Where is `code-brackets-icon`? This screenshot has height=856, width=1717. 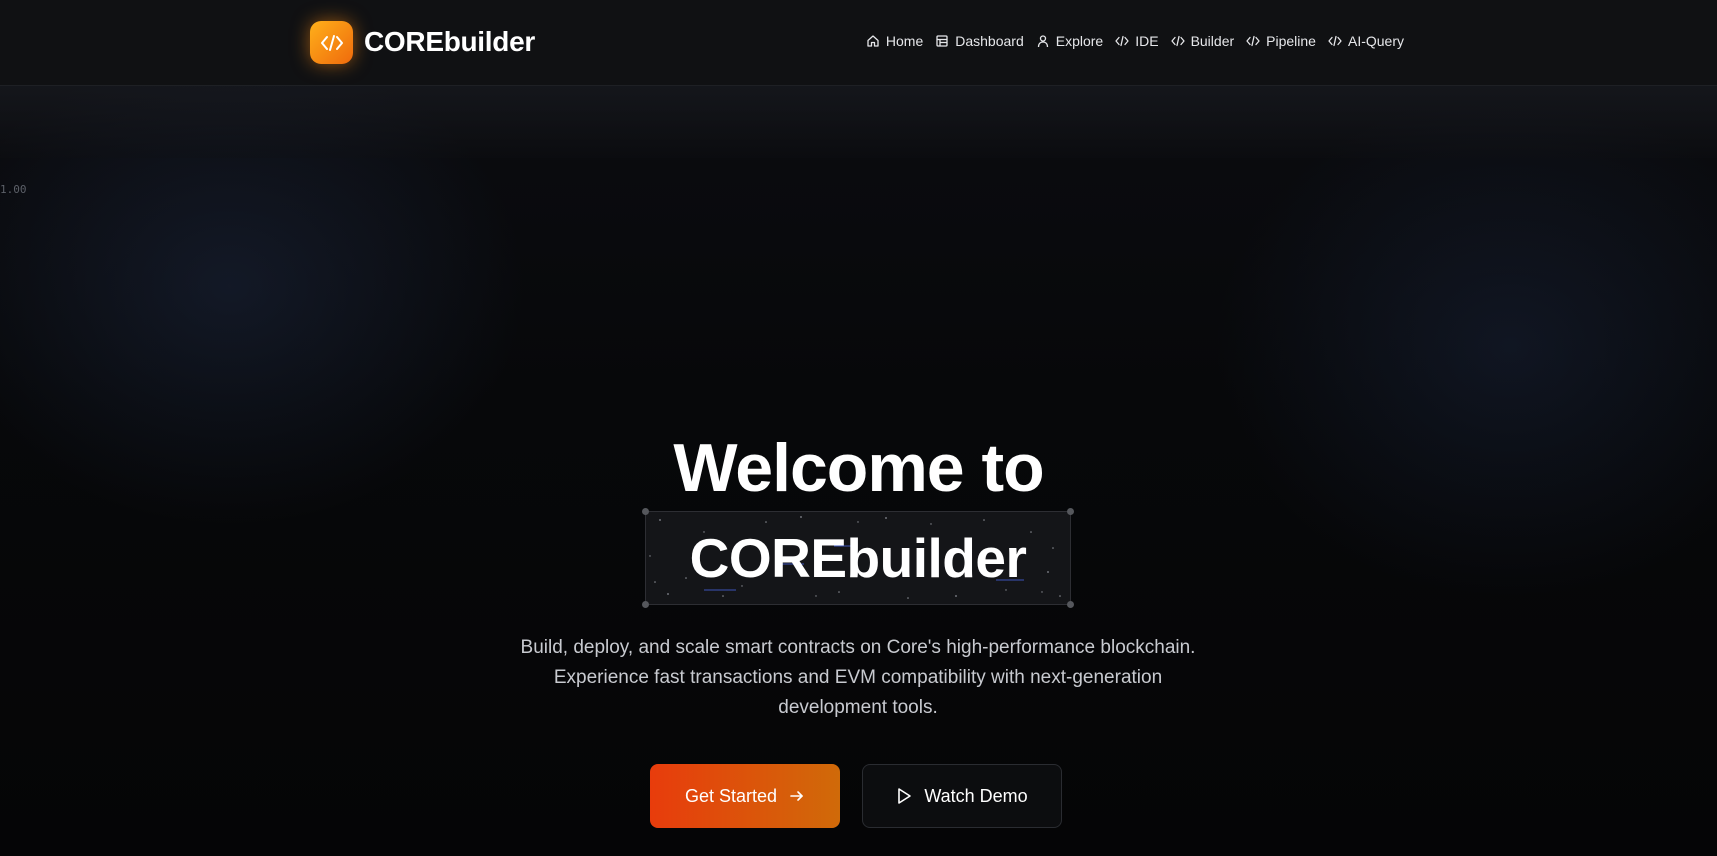 code-brackets-icon is located at coordinates (331, 42).